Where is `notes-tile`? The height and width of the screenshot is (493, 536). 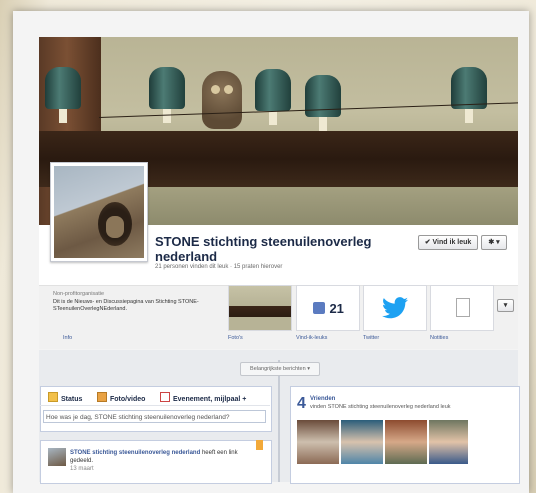
notes-tile is located at coordinates (462, 308).